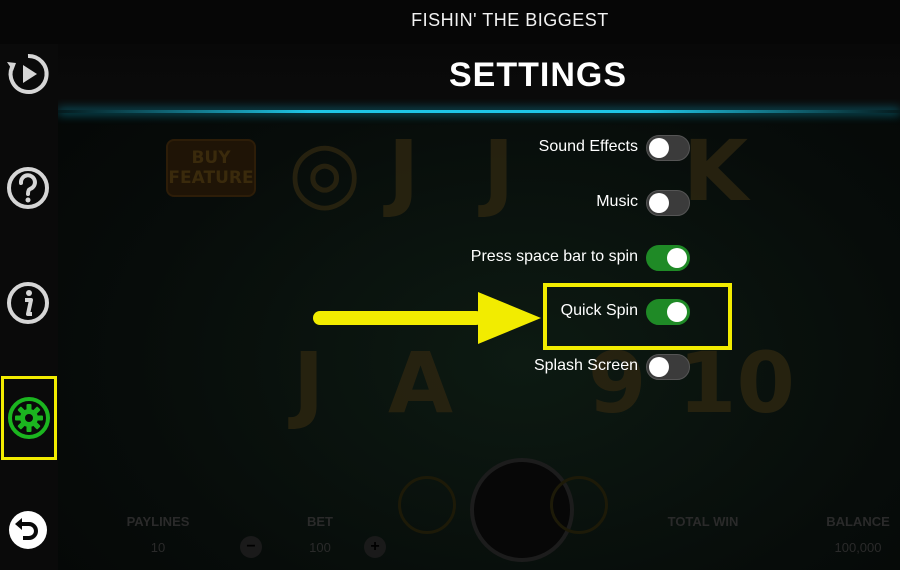 The height and width of the screenshot is (570, 900). Describe the element at coordinates (427, 318) in the screenshot. I see `annotation-arrow-icon` at that location.